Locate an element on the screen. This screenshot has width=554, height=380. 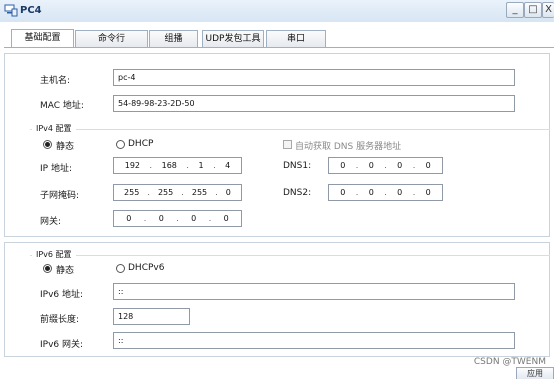
ipv4-dhcp-label: DHCP is located at coordinates (141, 144).